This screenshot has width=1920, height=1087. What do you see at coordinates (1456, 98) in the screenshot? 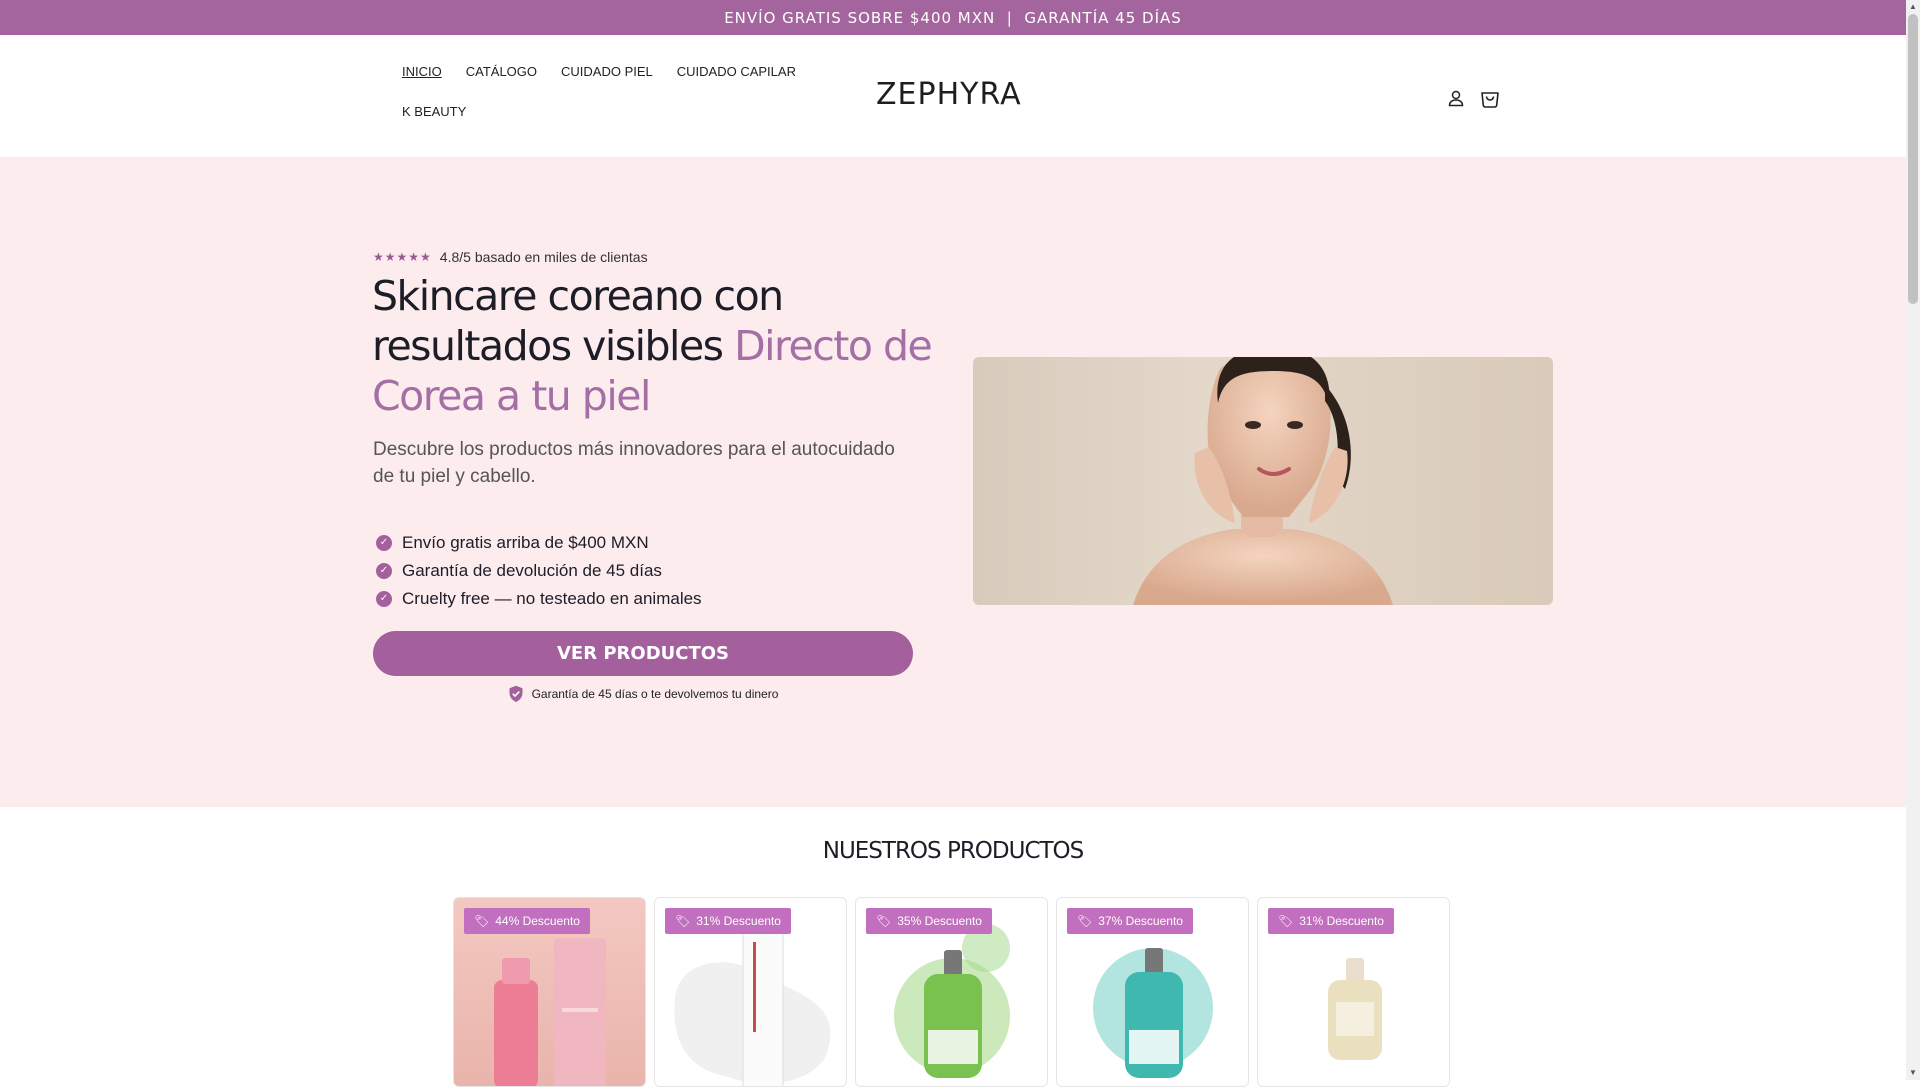
I see `account-icon` at bounding box center [1456, 98].